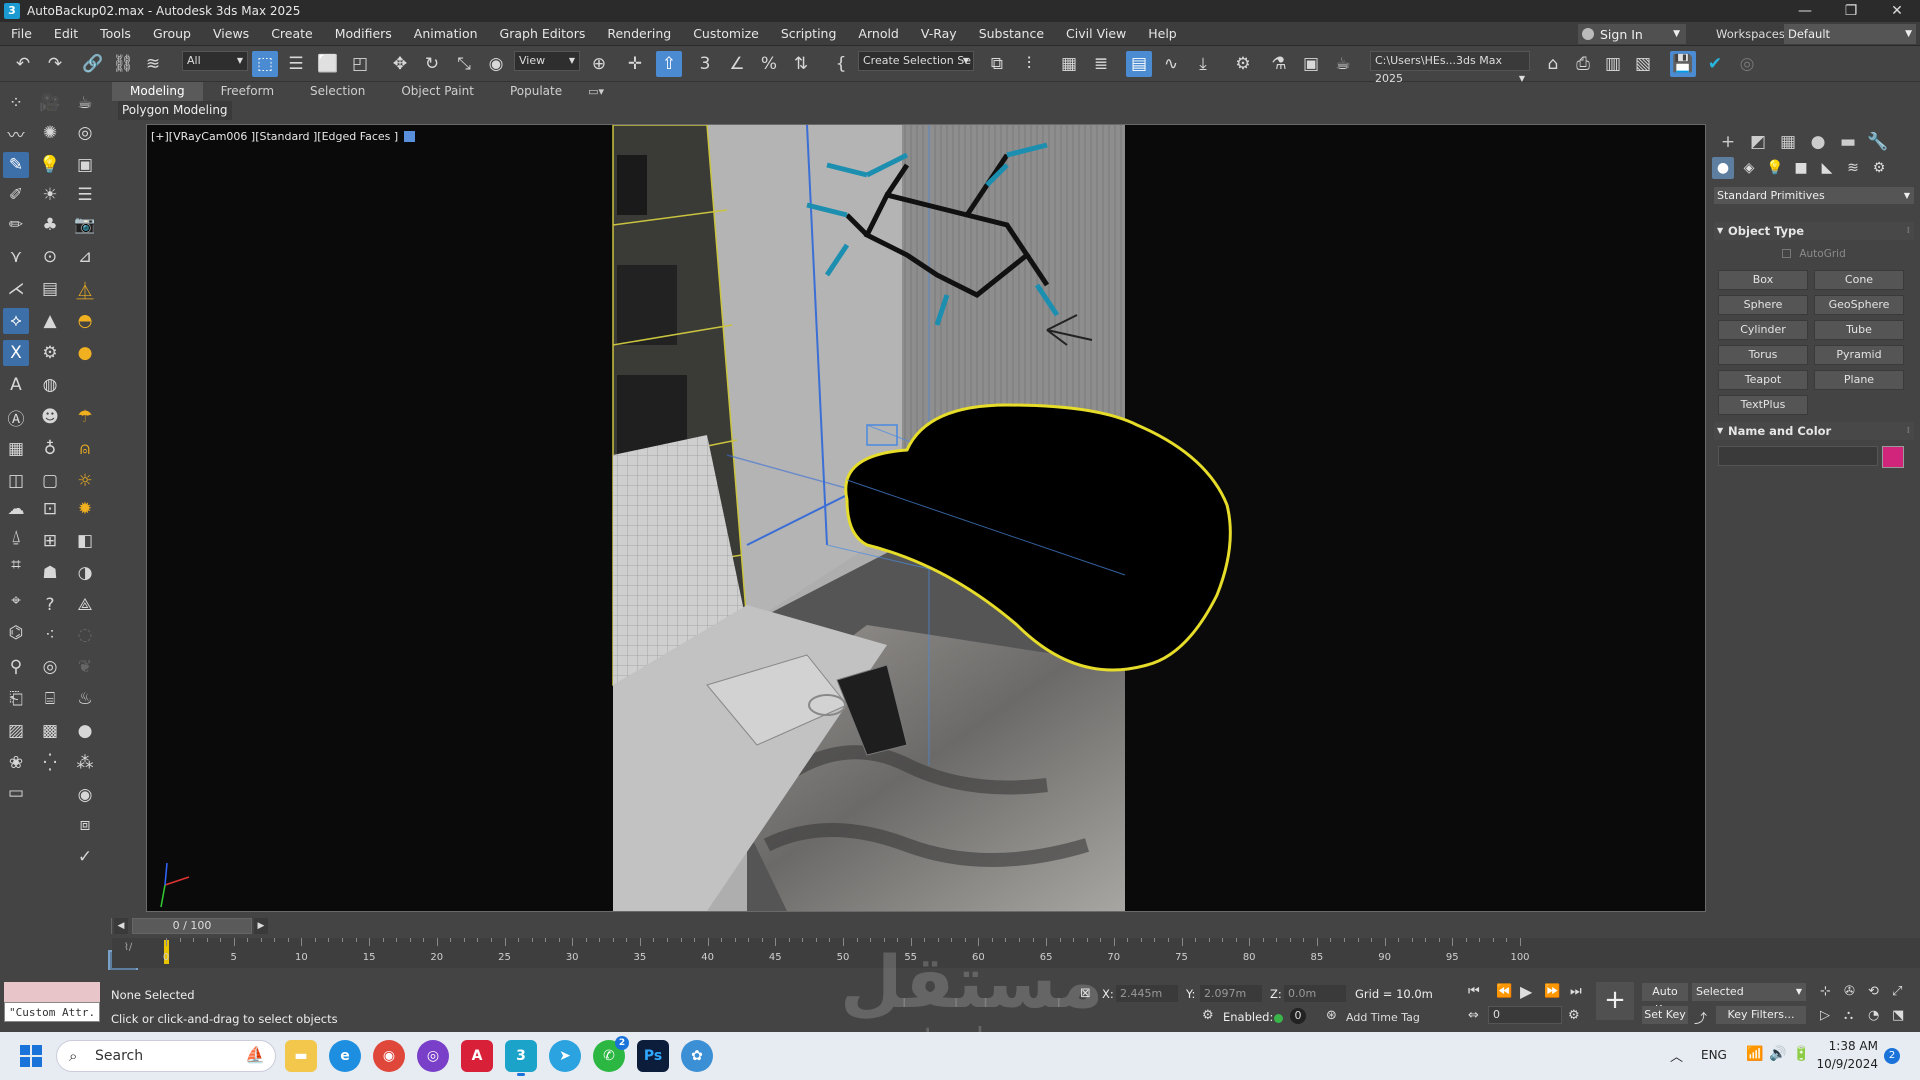 The height and width of the screenshot is (1080, 1920). I want to click on selection-filter-select: All ▼, so click(215, 61).